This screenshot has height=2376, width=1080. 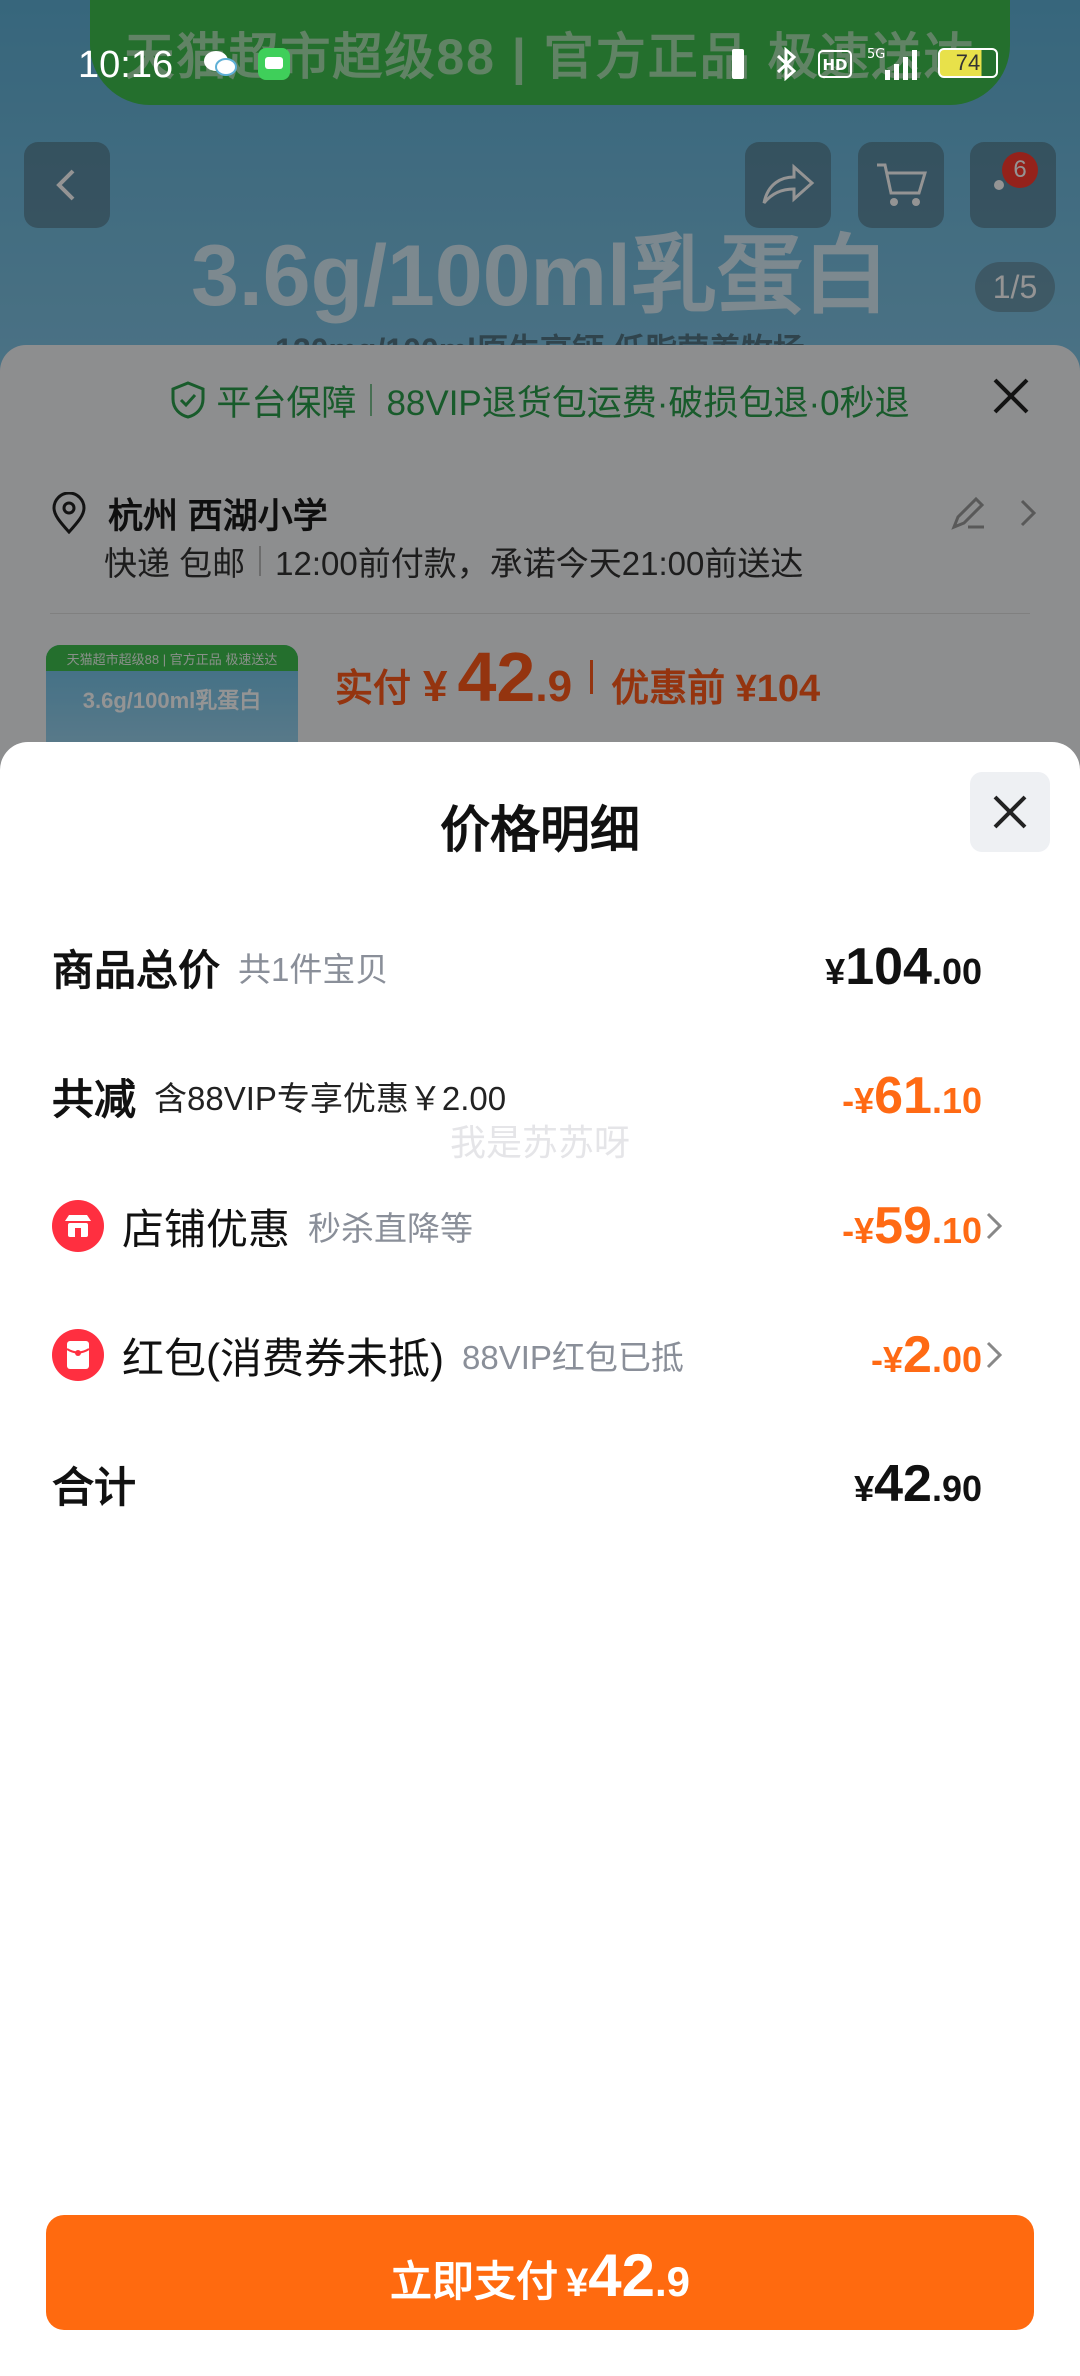 I want to click on row-note: 含88VIP专享优惠￥2.00, so click(x=330, y=1098).